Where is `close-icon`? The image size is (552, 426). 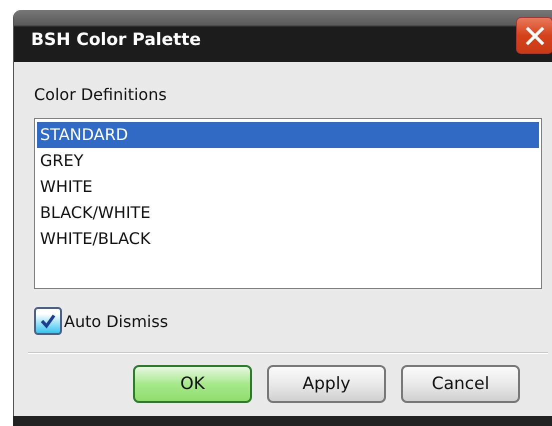
close-icon is located at coordinates (535, 35).